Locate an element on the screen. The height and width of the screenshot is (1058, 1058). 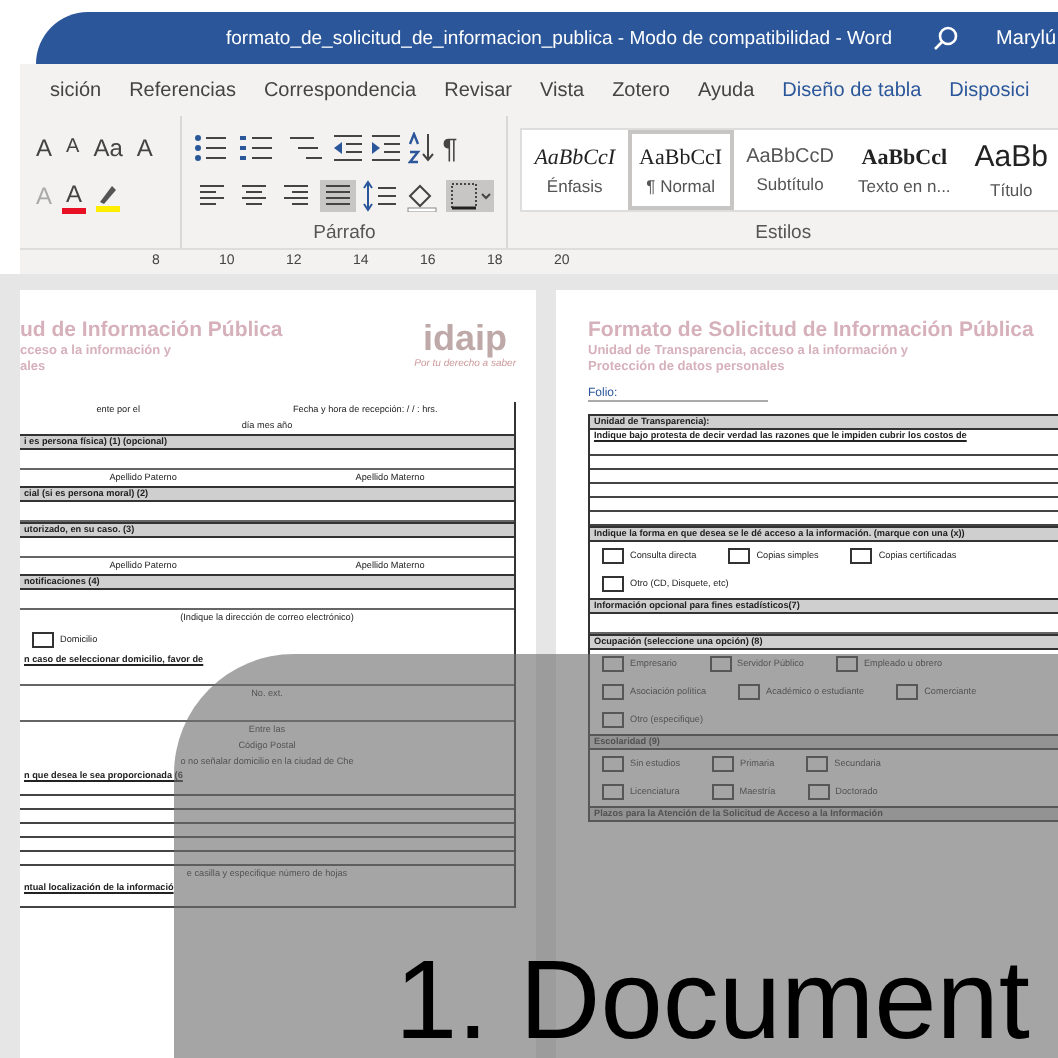
document-title: ud de Información Pública is located at coordinates (151, 330).